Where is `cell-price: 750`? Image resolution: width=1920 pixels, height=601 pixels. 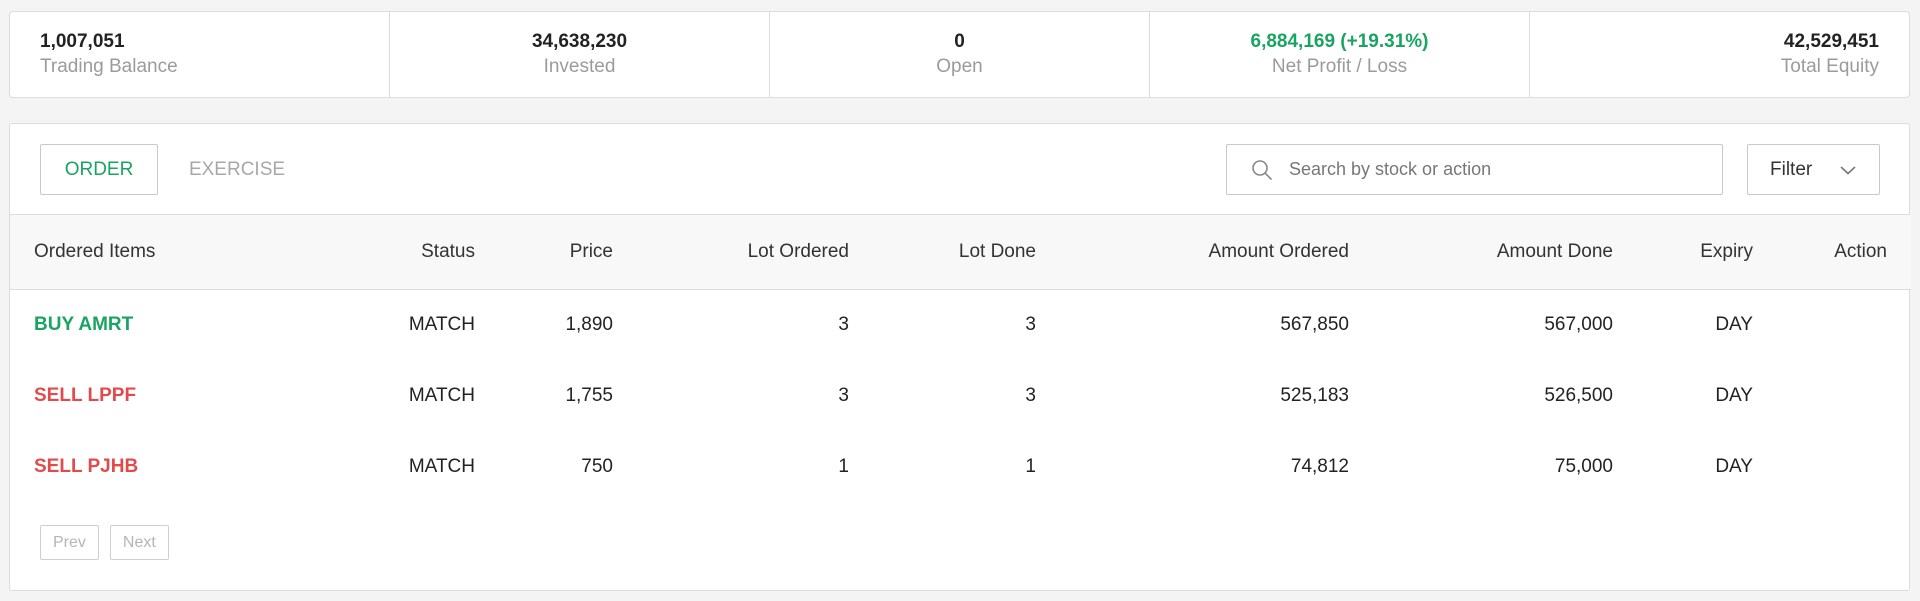 cell-price: 750 is located at coordinates (597, 466).